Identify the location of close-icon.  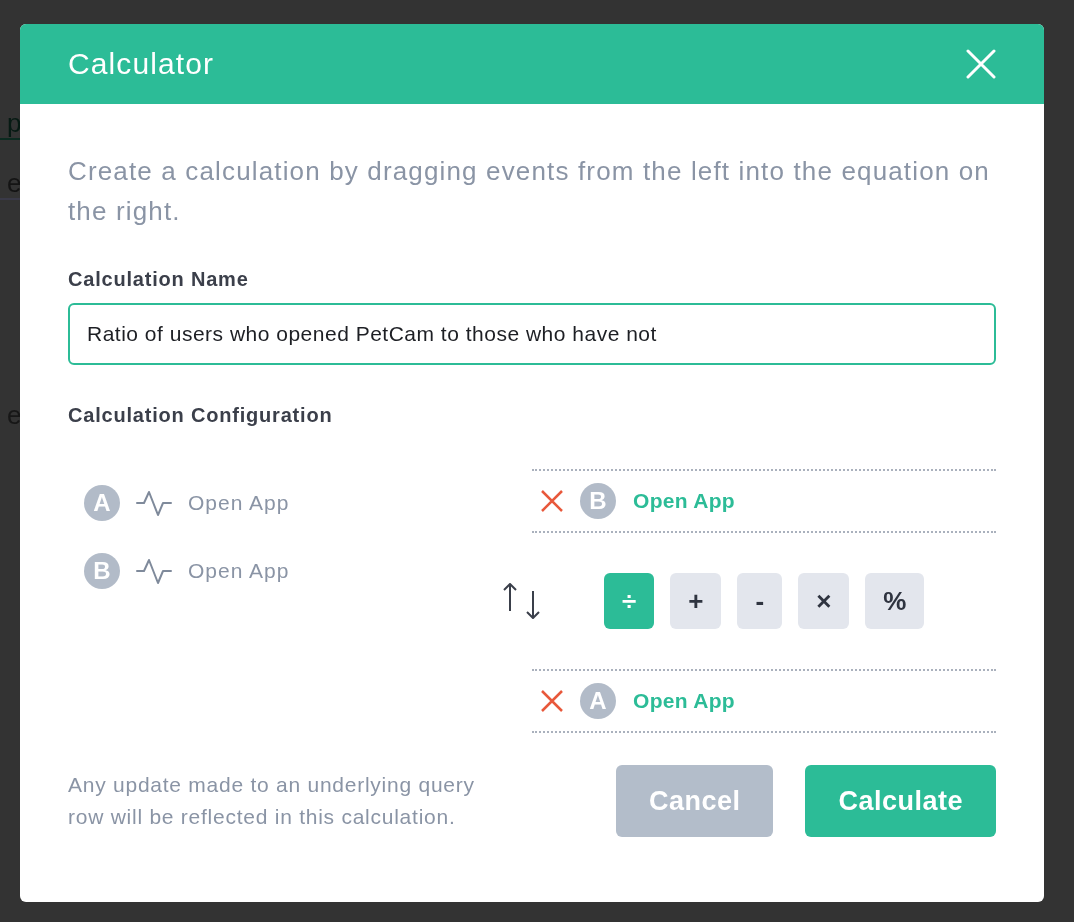
(981, 64).